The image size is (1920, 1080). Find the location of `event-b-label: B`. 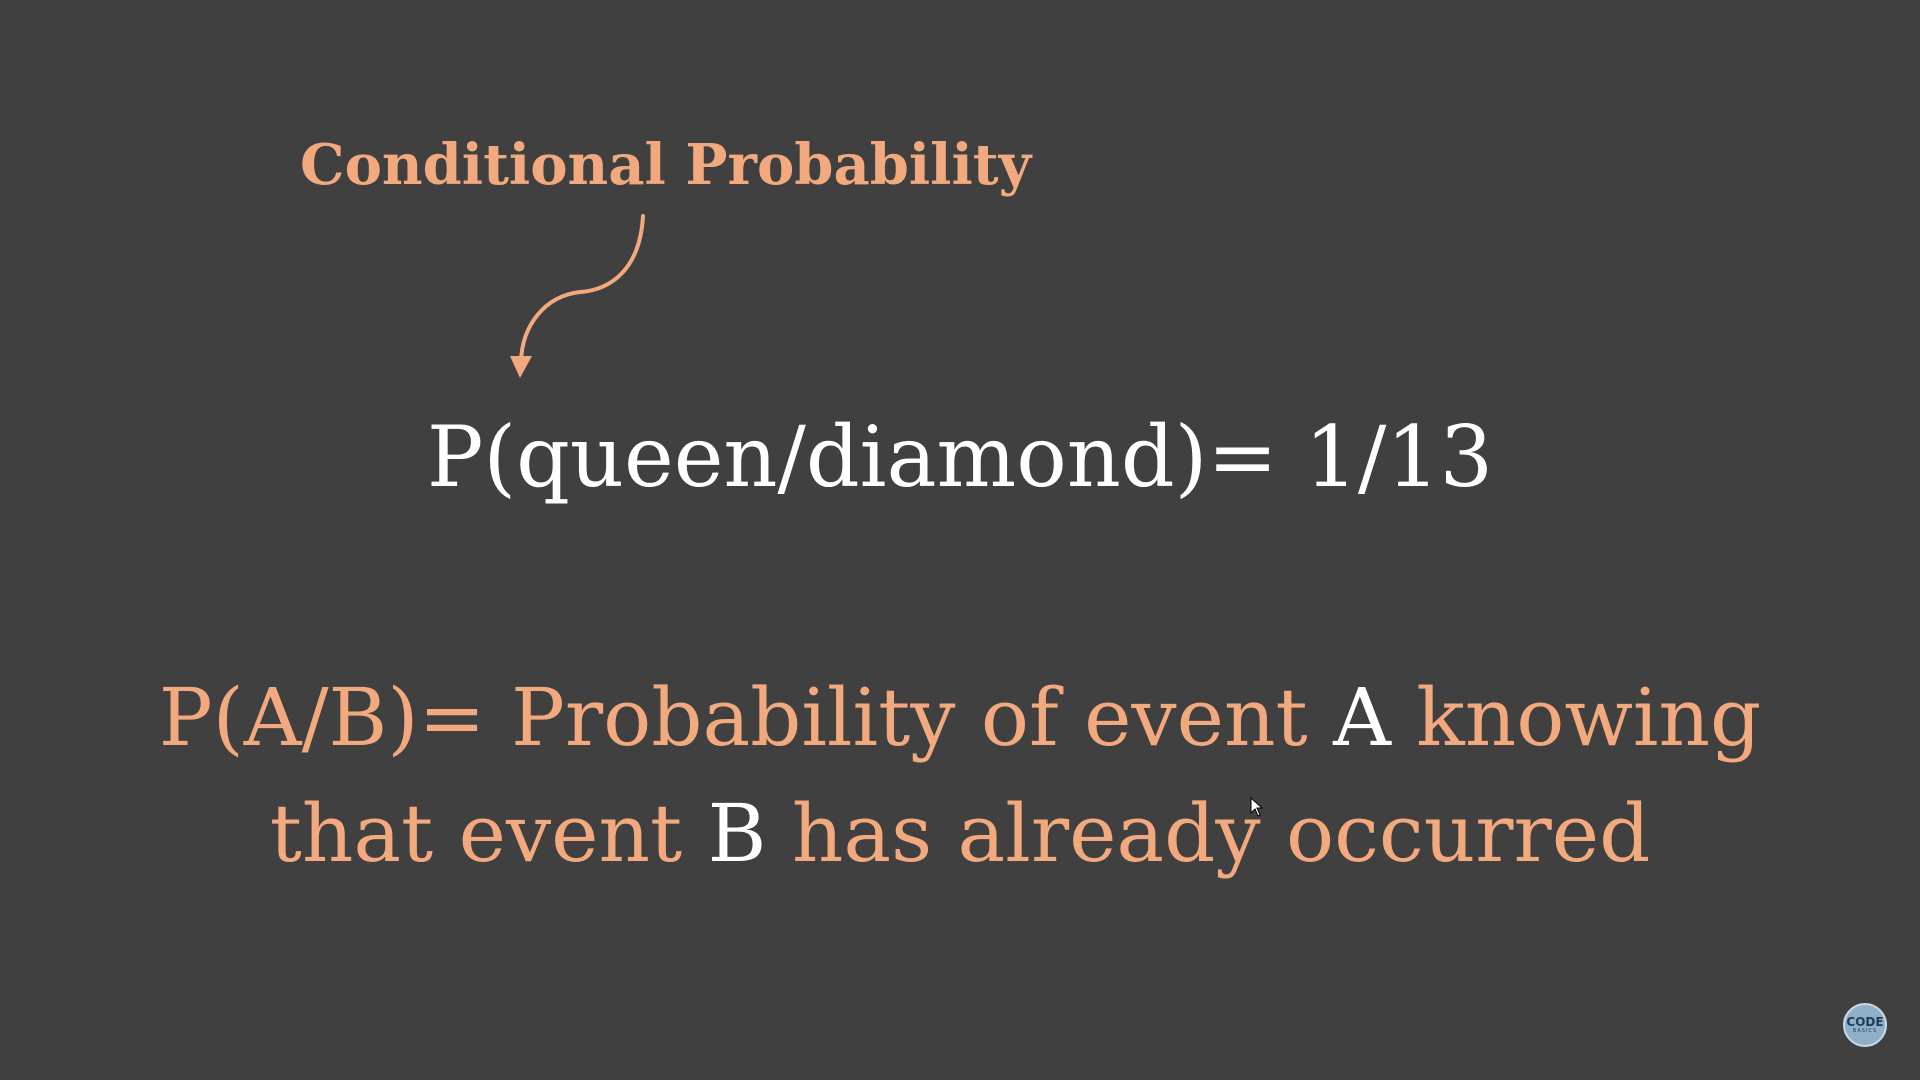

event-b-label: B is located at coordinates (737, 833).